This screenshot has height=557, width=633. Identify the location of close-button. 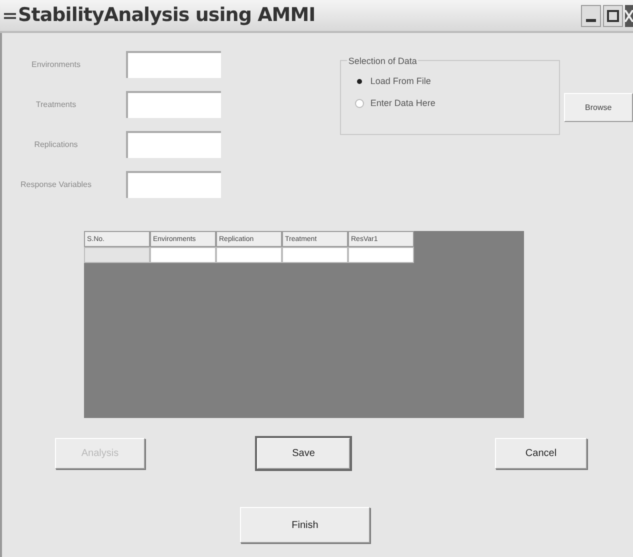
(629, 15).